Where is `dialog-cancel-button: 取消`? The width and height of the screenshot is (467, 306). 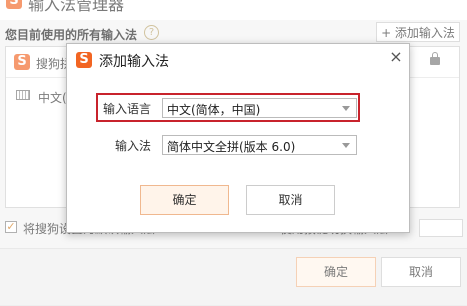 dialog-cancel-button: 取消 is located at coordinates (290, 200).